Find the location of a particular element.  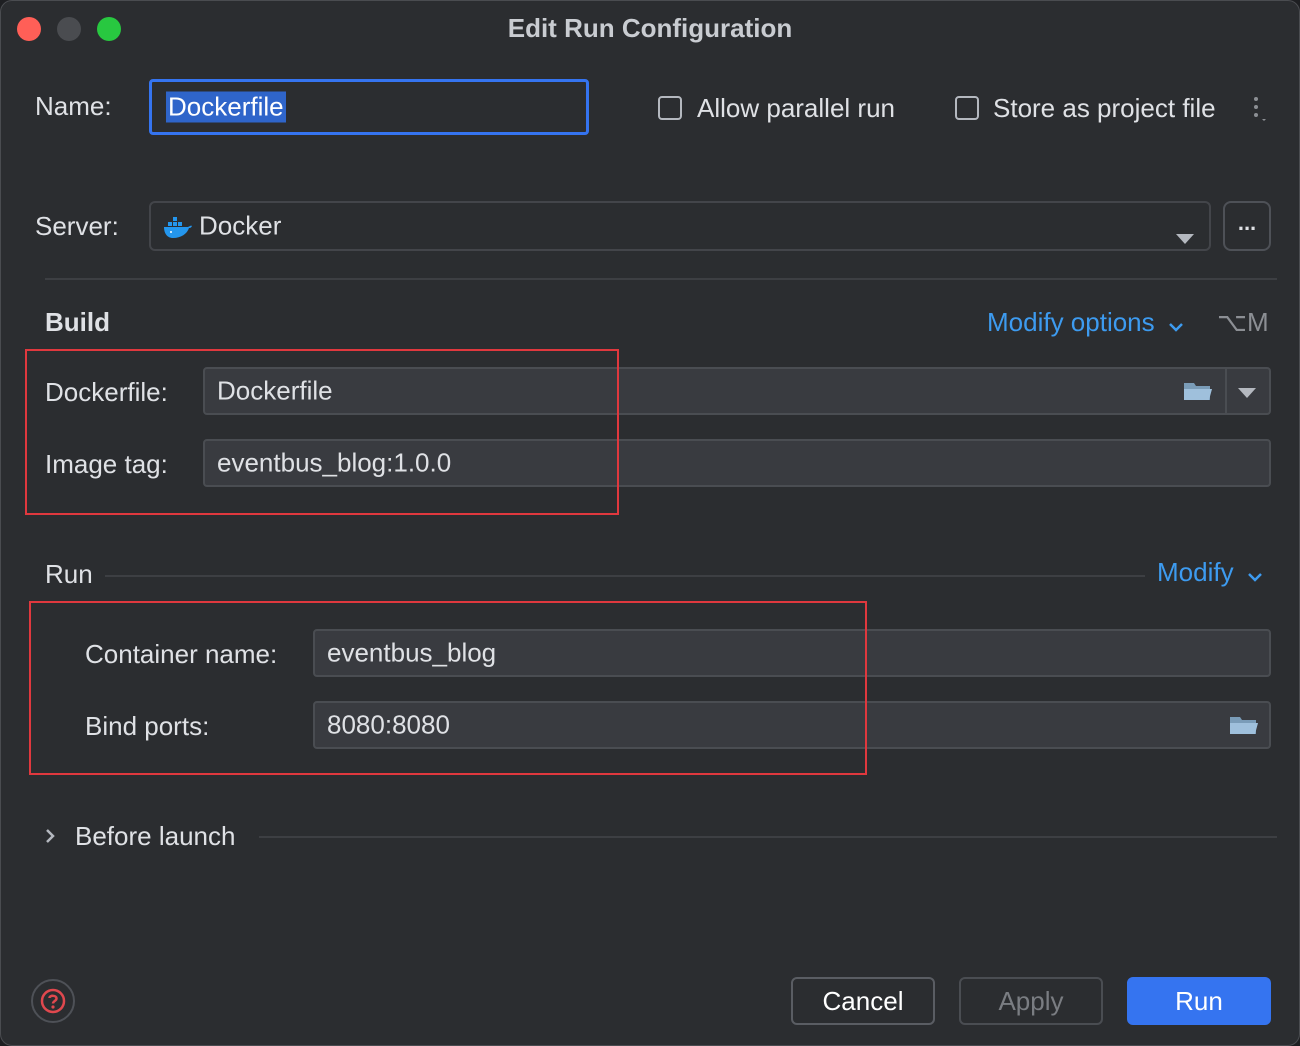

before-launch-toggle: Before launch is located at coordinates (151, 837).